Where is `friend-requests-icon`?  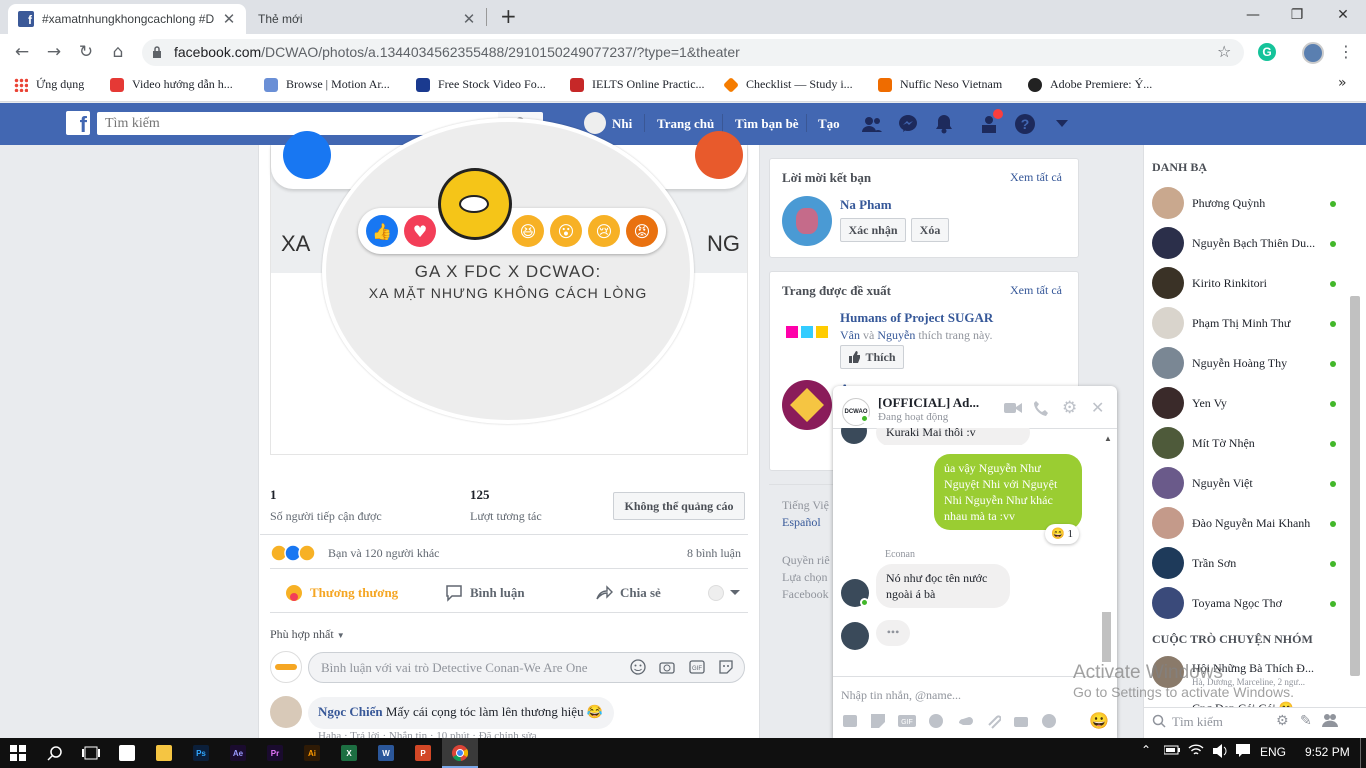 friend-requests-icon is located at coordinates (872, 124).